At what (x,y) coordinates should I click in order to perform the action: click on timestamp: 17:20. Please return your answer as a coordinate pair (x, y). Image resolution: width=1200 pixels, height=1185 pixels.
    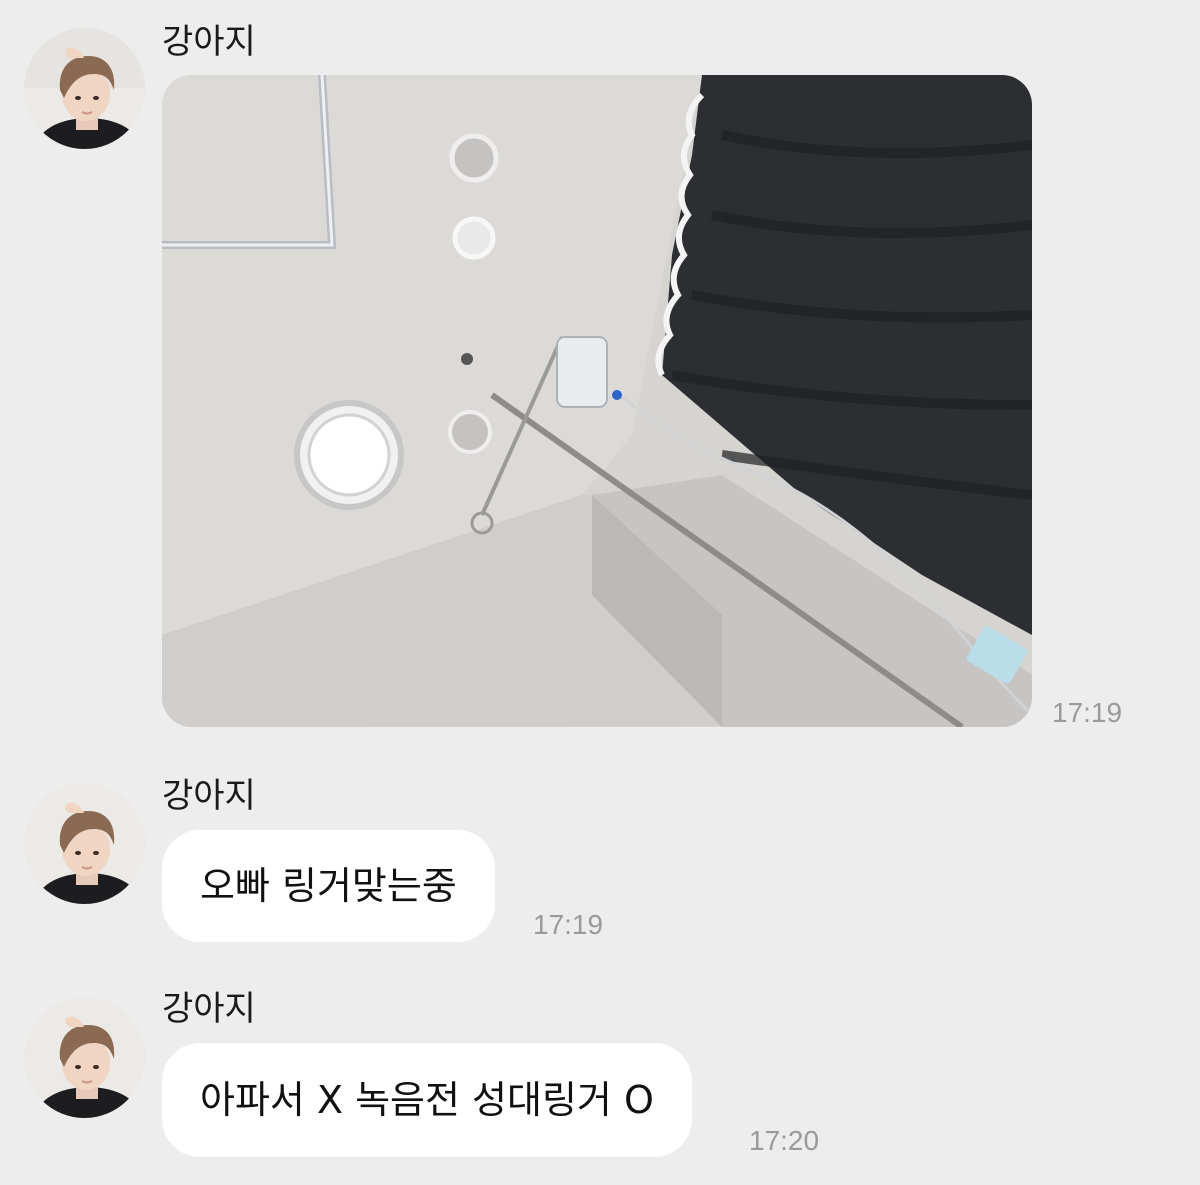
    Looking at the image, I should click on (784, 1140).